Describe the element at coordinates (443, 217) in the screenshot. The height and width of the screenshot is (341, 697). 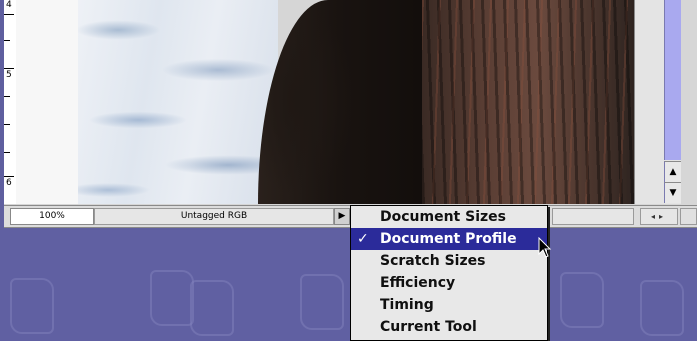
I see `menu-item-label: Document Sizes` at that location.